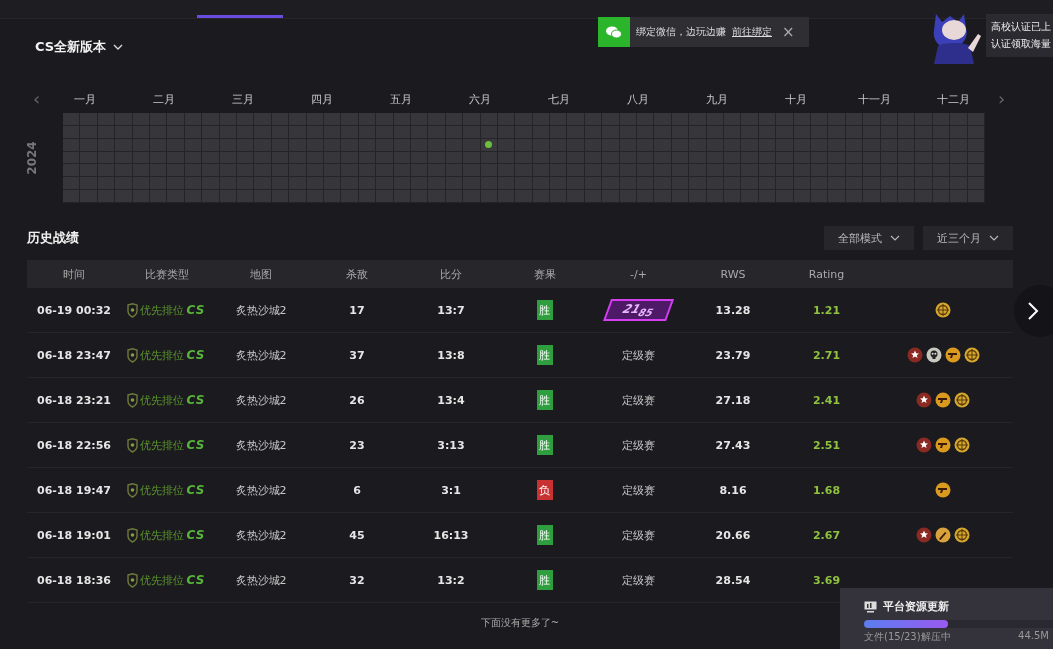 This screenshot has height=649, width=1053. Describe the element at coordinates (74, 355) in the screenshot. I see `table-cell-text: 06-18 23:47` at that location.